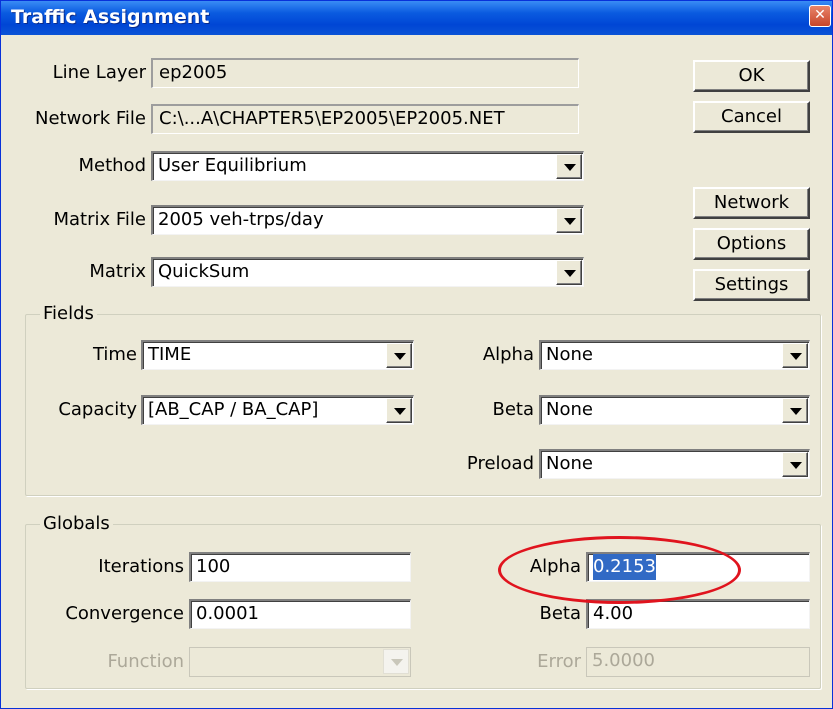 The width and height of the screenshot is (833, 709). I want to click on method-value: User Equilibrium, so click(232, 165).